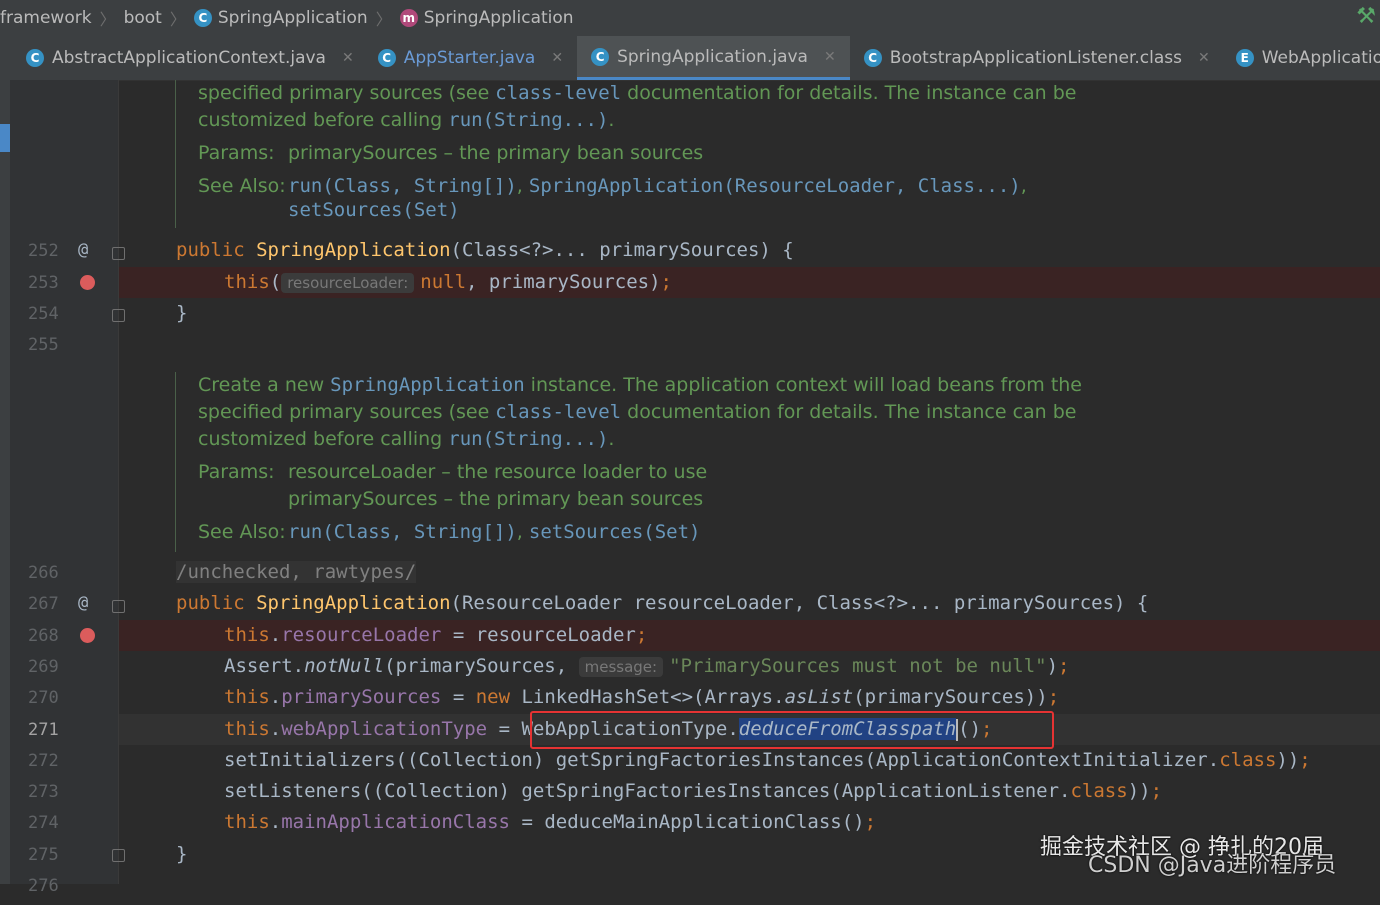 The height and width of the screenshot is (905, 1380). I want to click on doc-text: specified primary sources (see, so click(347, 412).